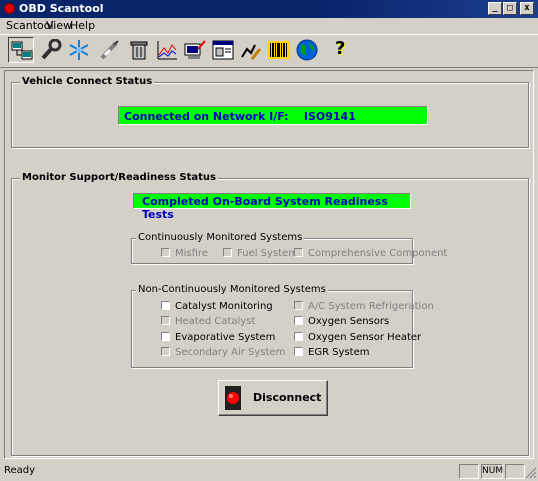 The image size is (538, 481). I want to click on disconnect-label: Disconnect, so click(287, 397).